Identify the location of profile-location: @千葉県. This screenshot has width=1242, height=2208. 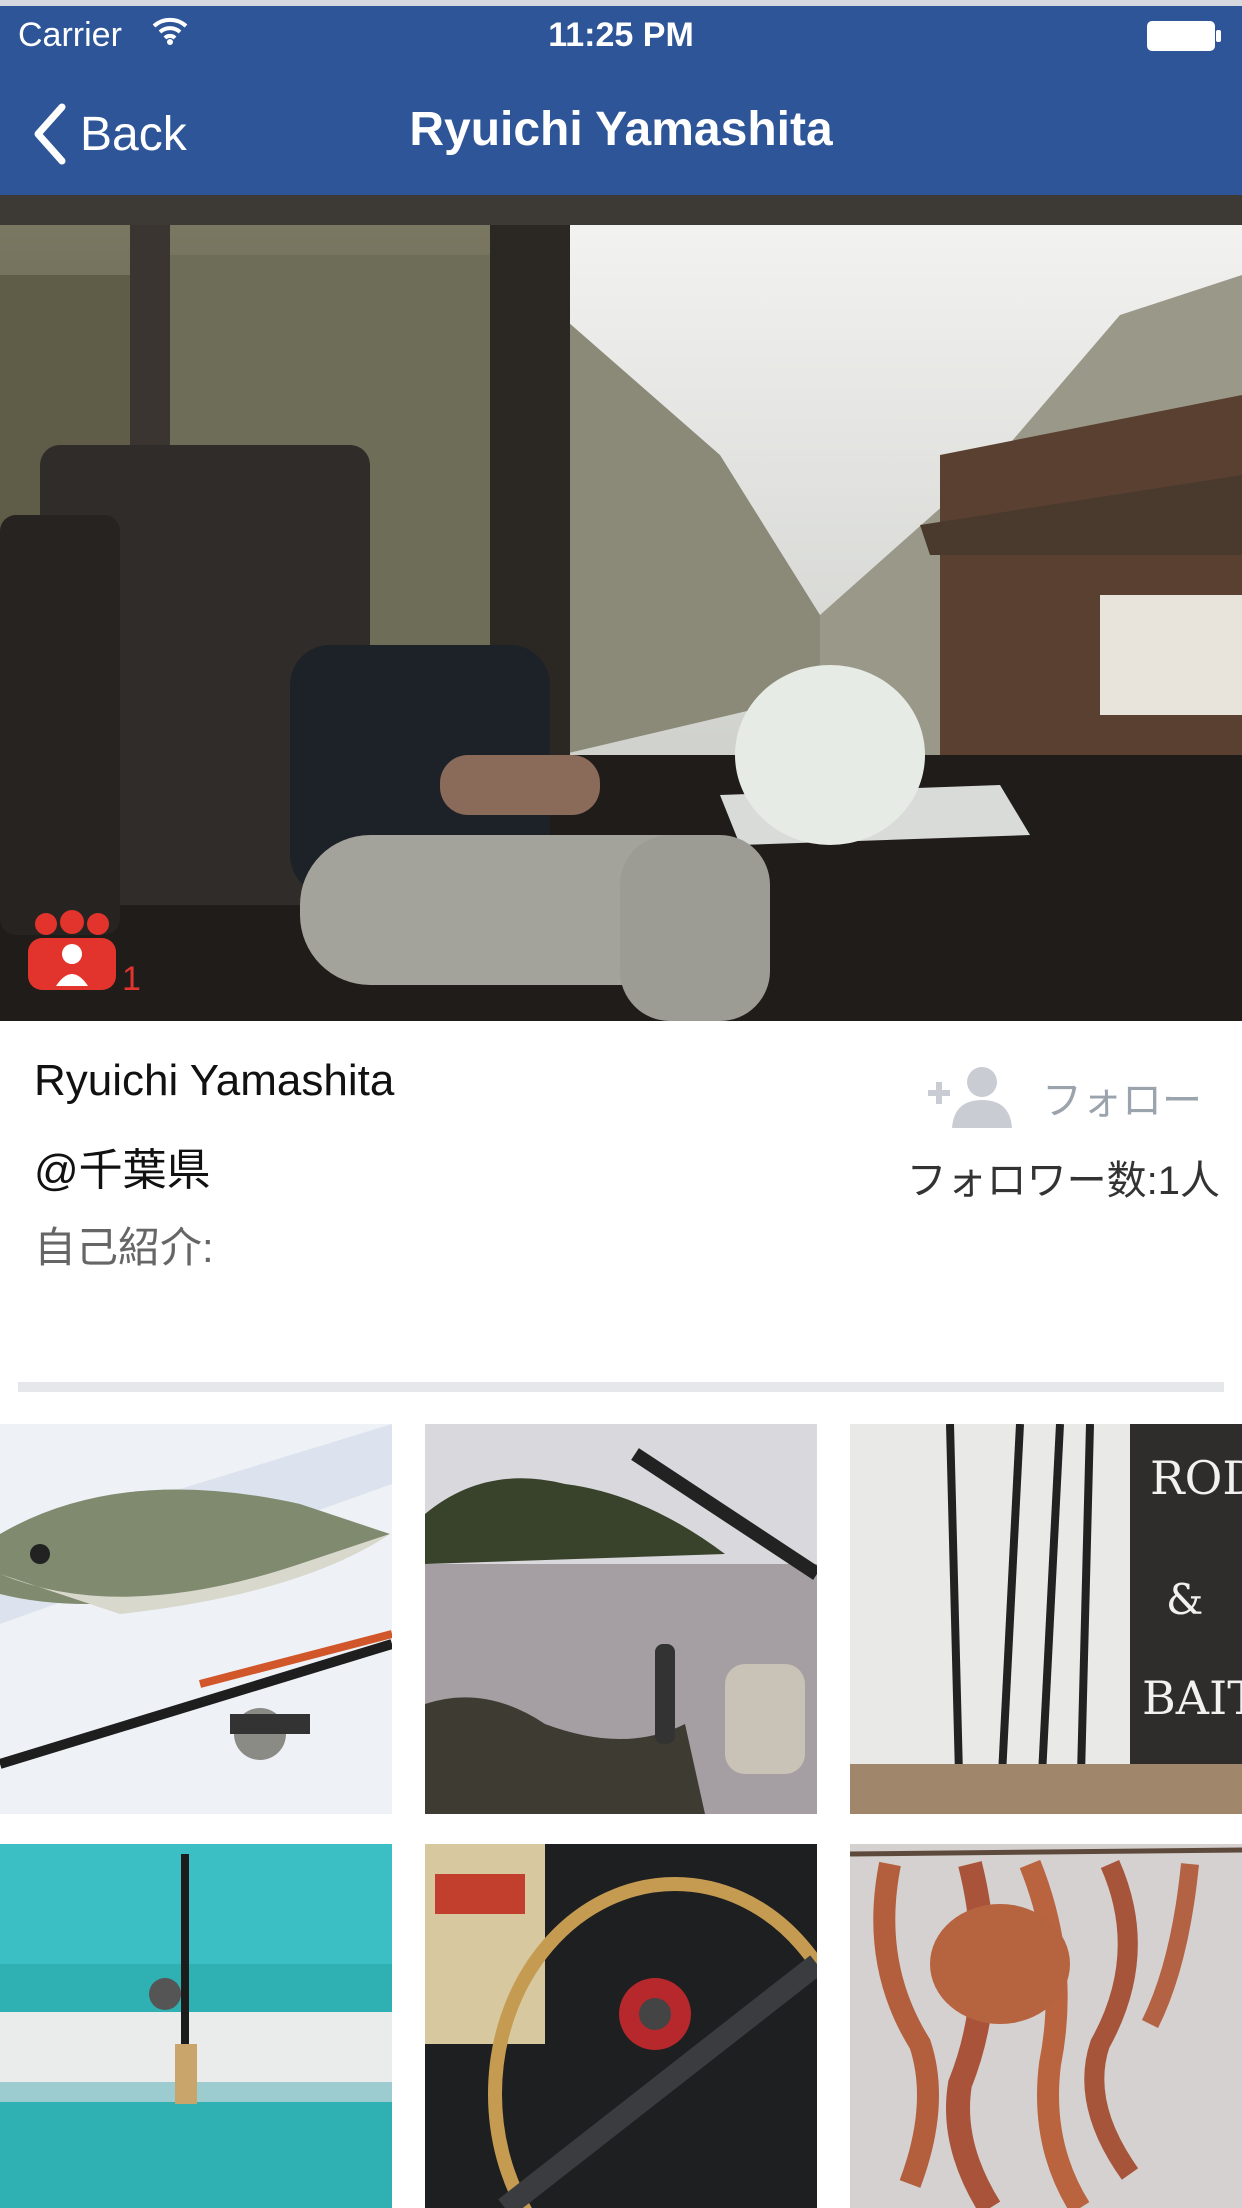
(122, 1170).